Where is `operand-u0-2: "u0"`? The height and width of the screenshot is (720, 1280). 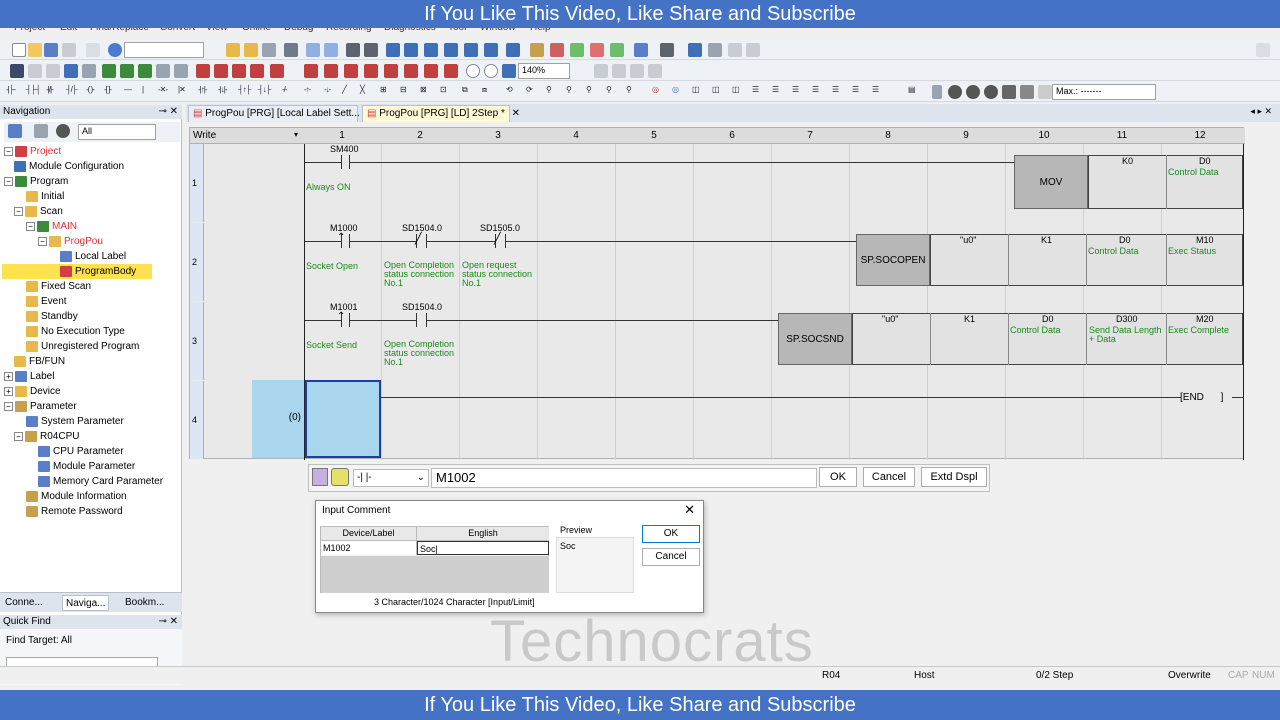 operand-u0-2: "u0" is located at coordinates (890, 319).